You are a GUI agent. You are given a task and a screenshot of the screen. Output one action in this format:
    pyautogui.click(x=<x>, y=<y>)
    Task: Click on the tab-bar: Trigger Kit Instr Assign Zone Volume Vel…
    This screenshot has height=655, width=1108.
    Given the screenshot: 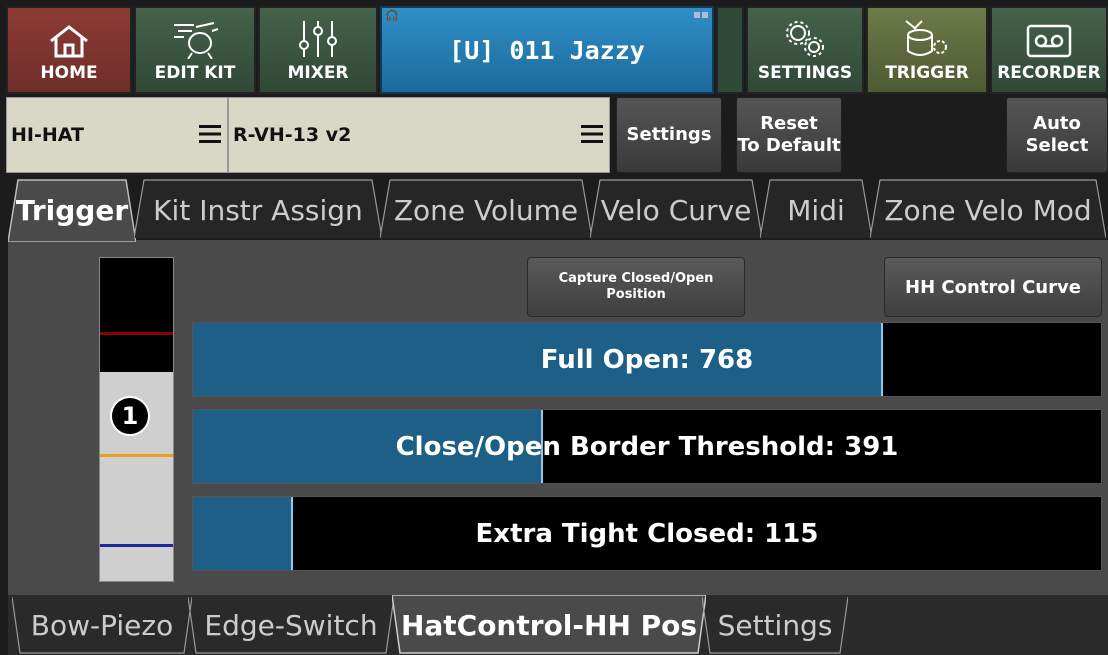 What is the action you would take?
    pyautogui.click(x=558, y=210)
    